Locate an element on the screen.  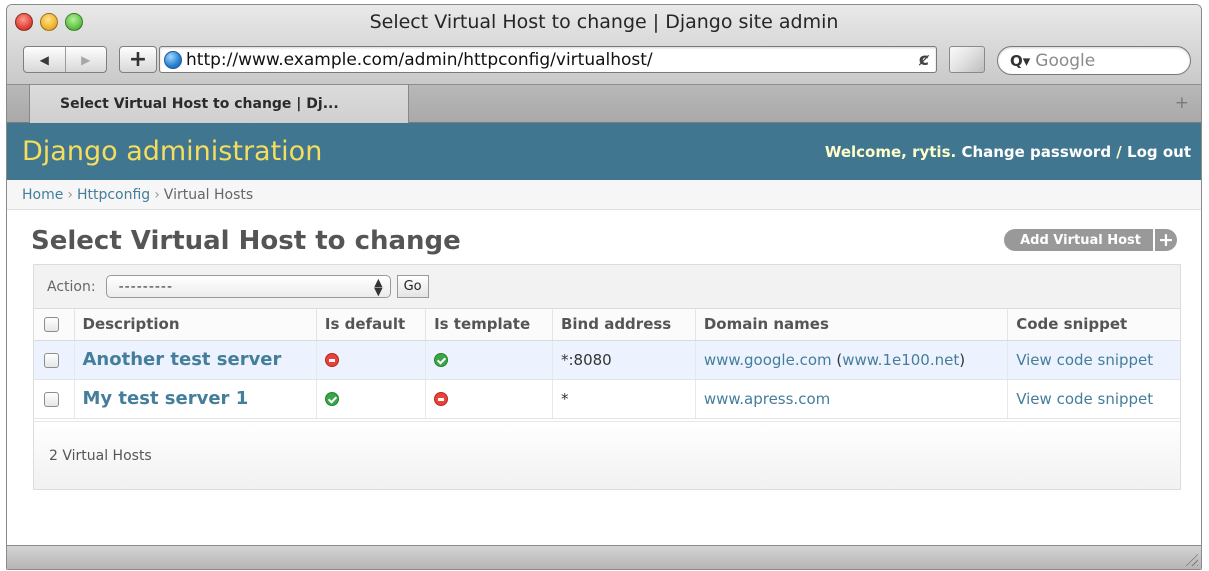
welcome-suffix: . is located at coordinates (953, 151).